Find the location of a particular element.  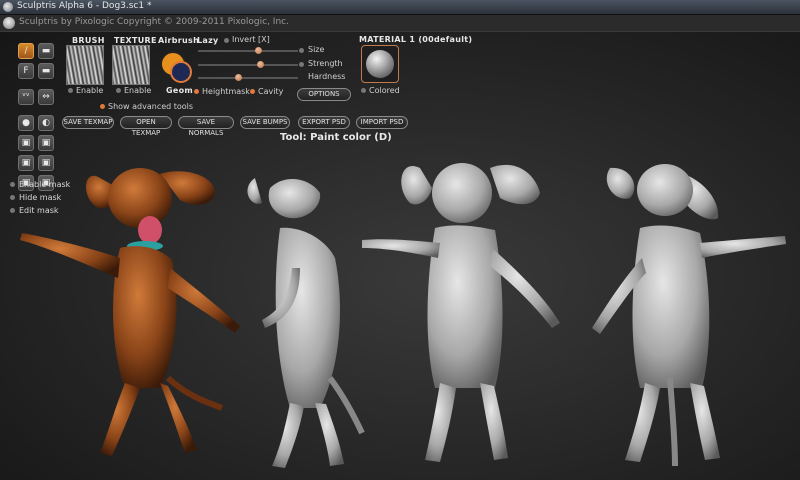

hardness-slider-knob is located at coordinates (238, 77).